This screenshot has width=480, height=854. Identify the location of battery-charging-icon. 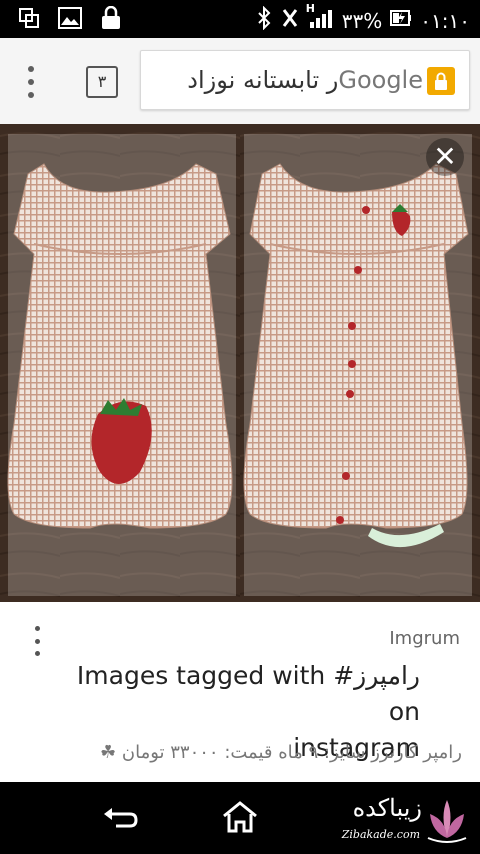
(401, 20).